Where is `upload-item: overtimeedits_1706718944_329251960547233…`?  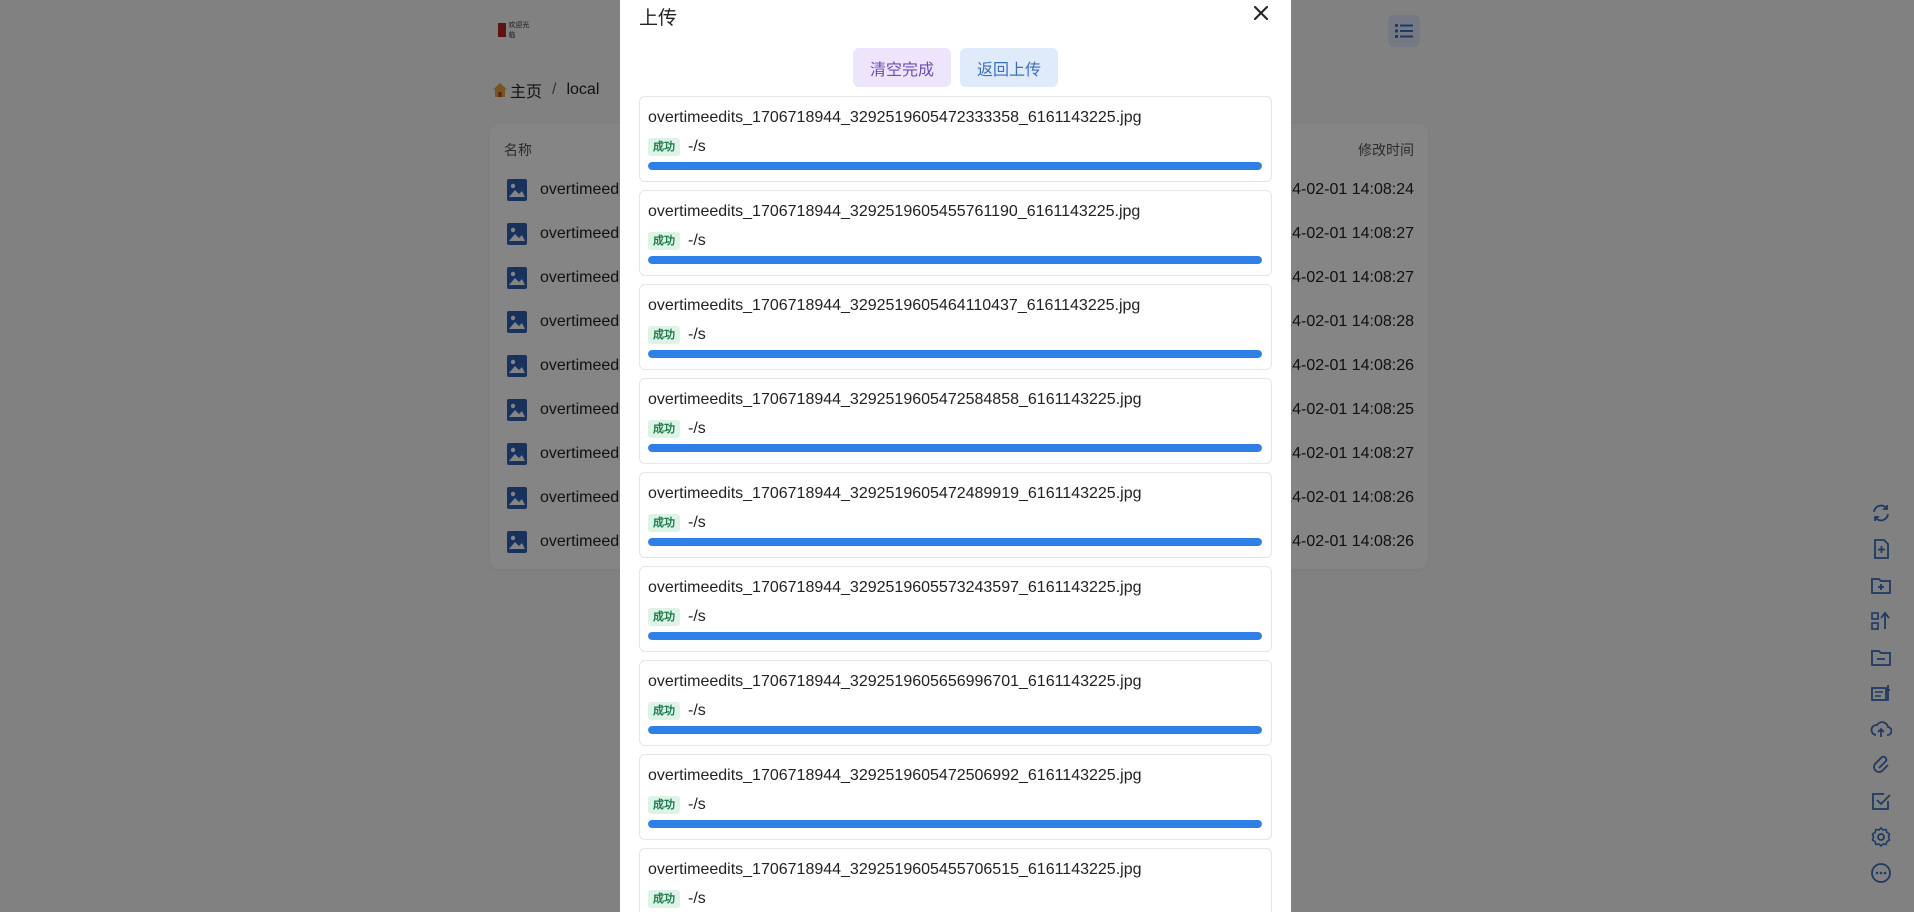
upload-item: overtimeedits_1706718944_329251960547233… is located at coordinates (955, 139).